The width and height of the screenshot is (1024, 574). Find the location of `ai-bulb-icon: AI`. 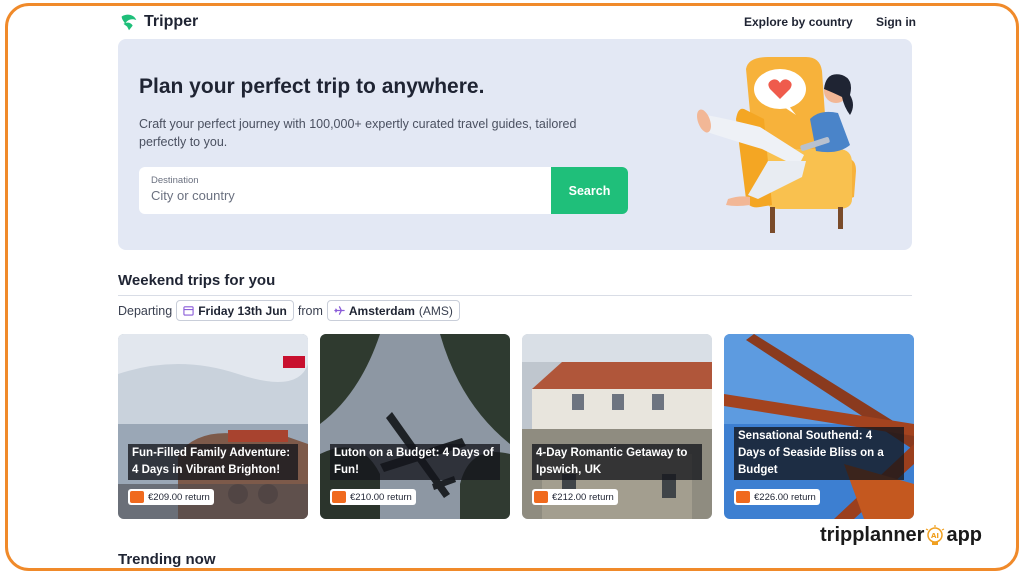

ai-bulb-icon: AI is located at coordinates (935, 534).